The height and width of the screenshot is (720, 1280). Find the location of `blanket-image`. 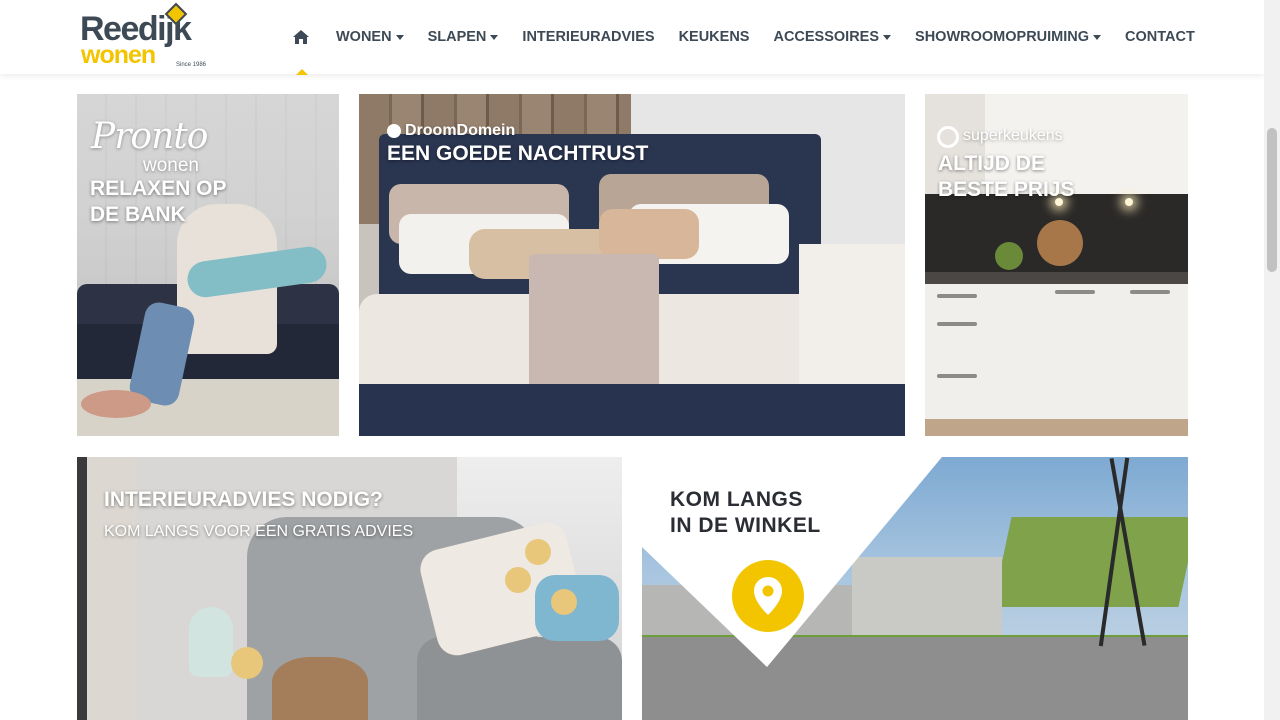

blanket-image is located at coordinates (577, 608).